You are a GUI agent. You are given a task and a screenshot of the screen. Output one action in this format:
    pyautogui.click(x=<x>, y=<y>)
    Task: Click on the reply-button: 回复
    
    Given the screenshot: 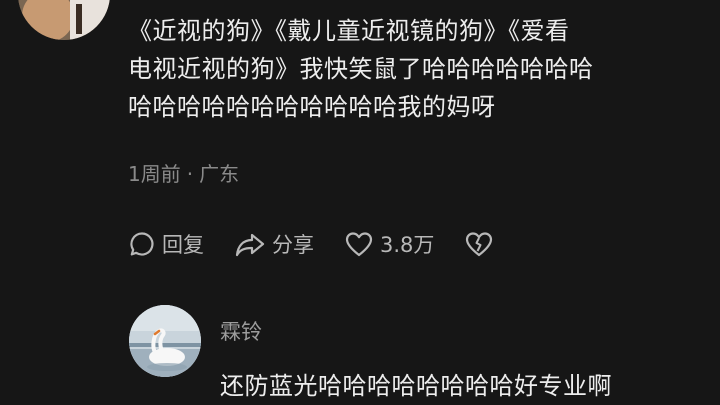 What is the action you would take?
    pyautogui.click(x=166, y=244)
    